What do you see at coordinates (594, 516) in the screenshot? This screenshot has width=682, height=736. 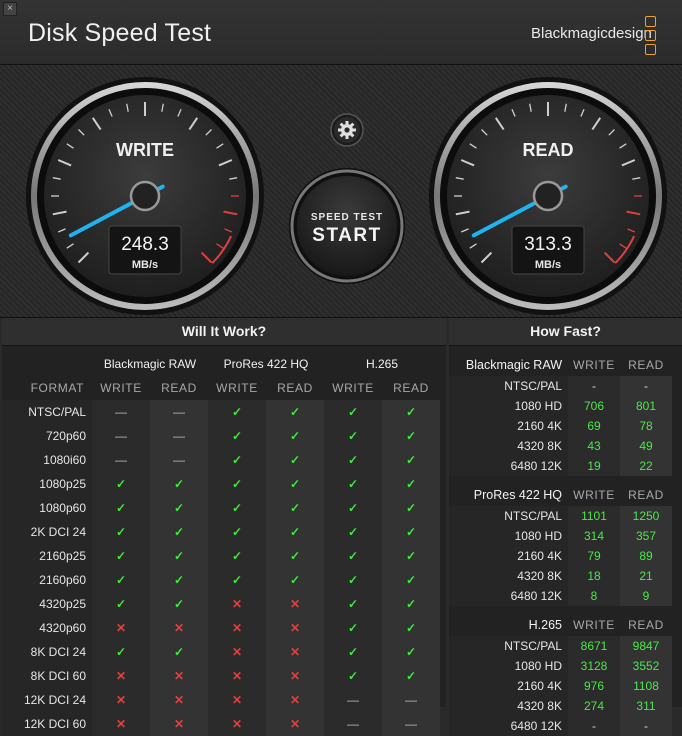 I see `write-speed-cell: 1101` at bounding box center [594, 516].